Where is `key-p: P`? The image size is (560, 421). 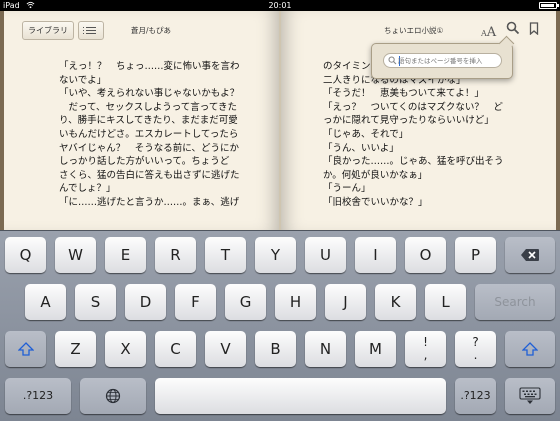 key-p: P is located at coordinates (475, 255).